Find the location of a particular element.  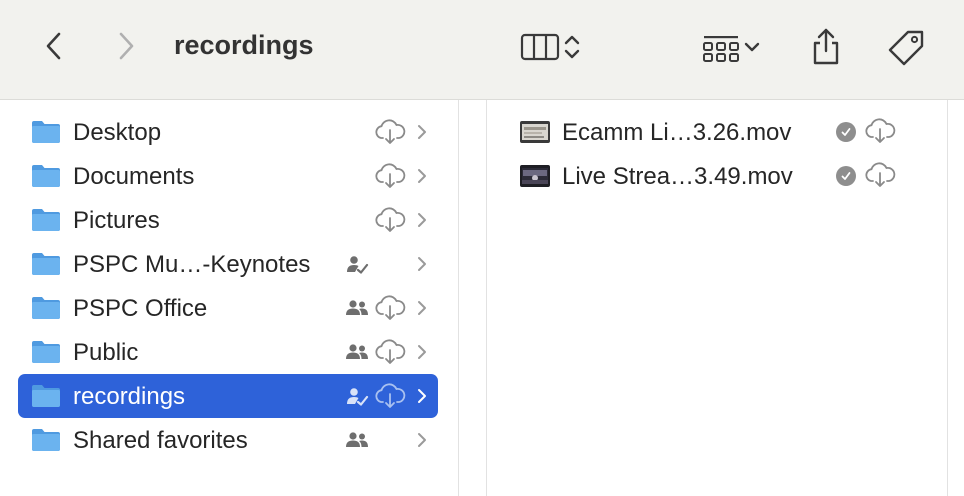

sidebar-item: Documents is located at coordinates (228, 176).